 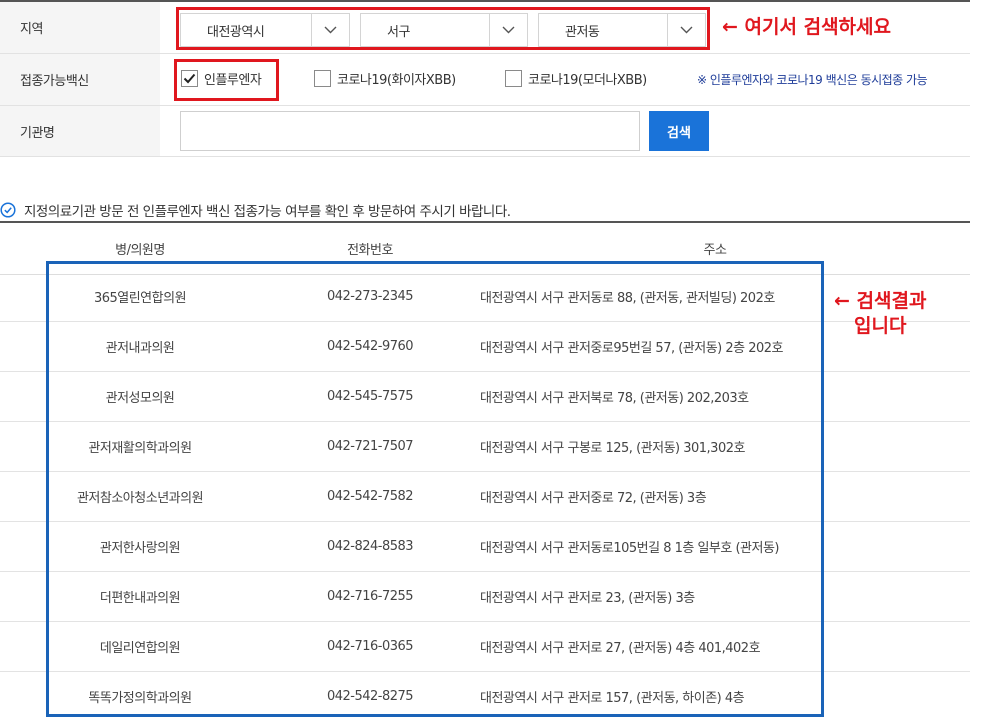 I want to click on header-address: 주소, so click(x=715, y=250).